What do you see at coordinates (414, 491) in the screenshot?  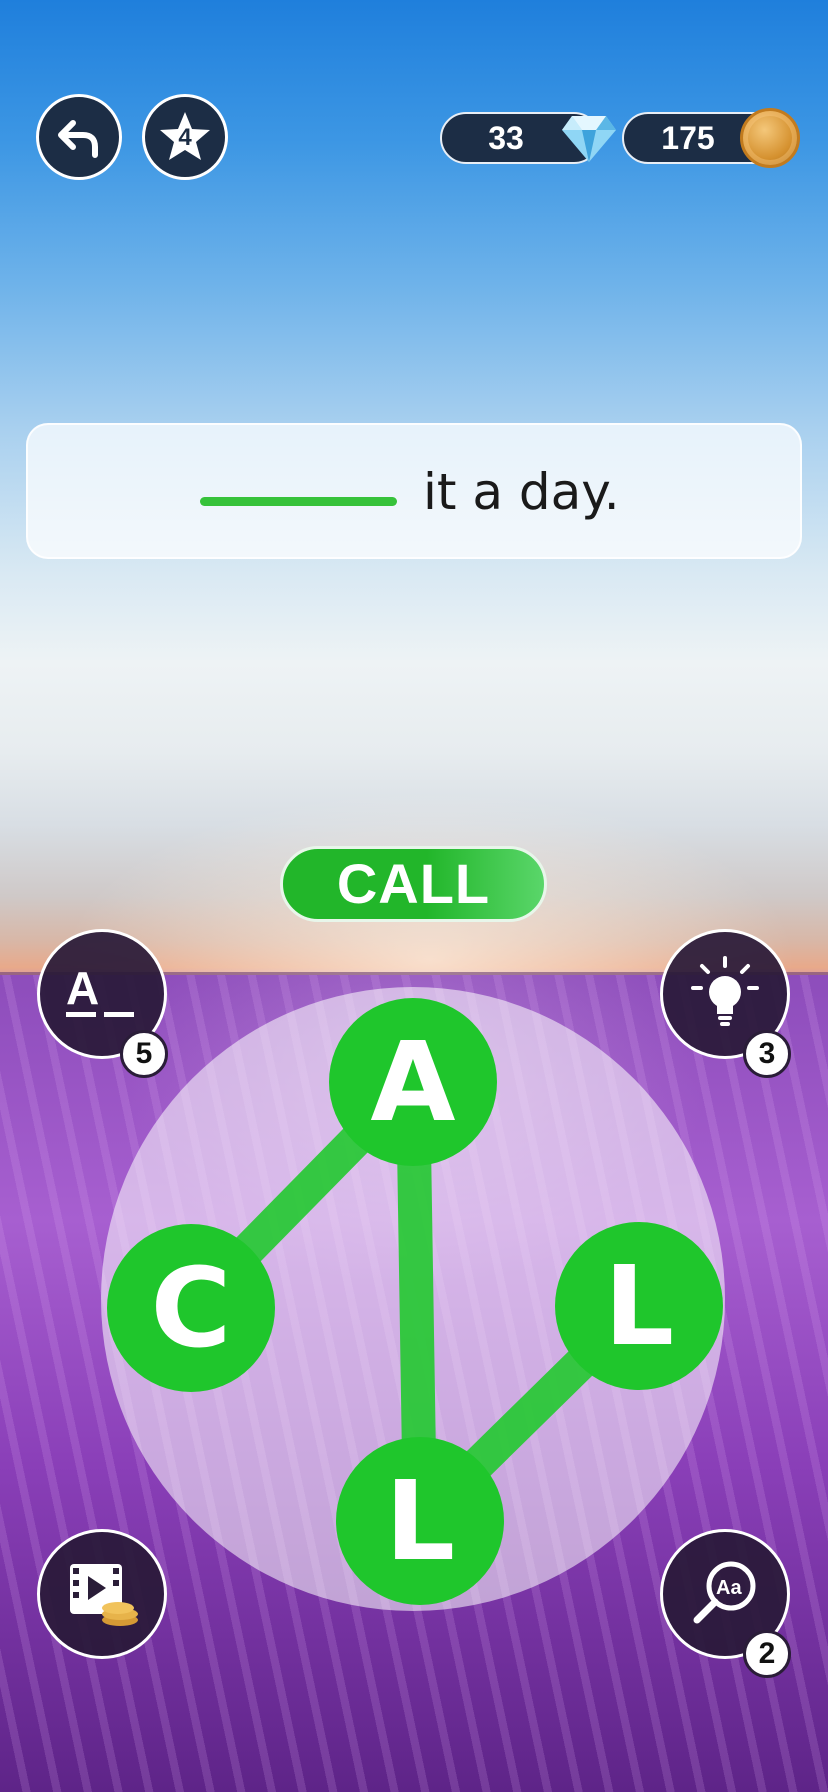 I see `clue-card: it a day.` at bounding box center [414, 491].